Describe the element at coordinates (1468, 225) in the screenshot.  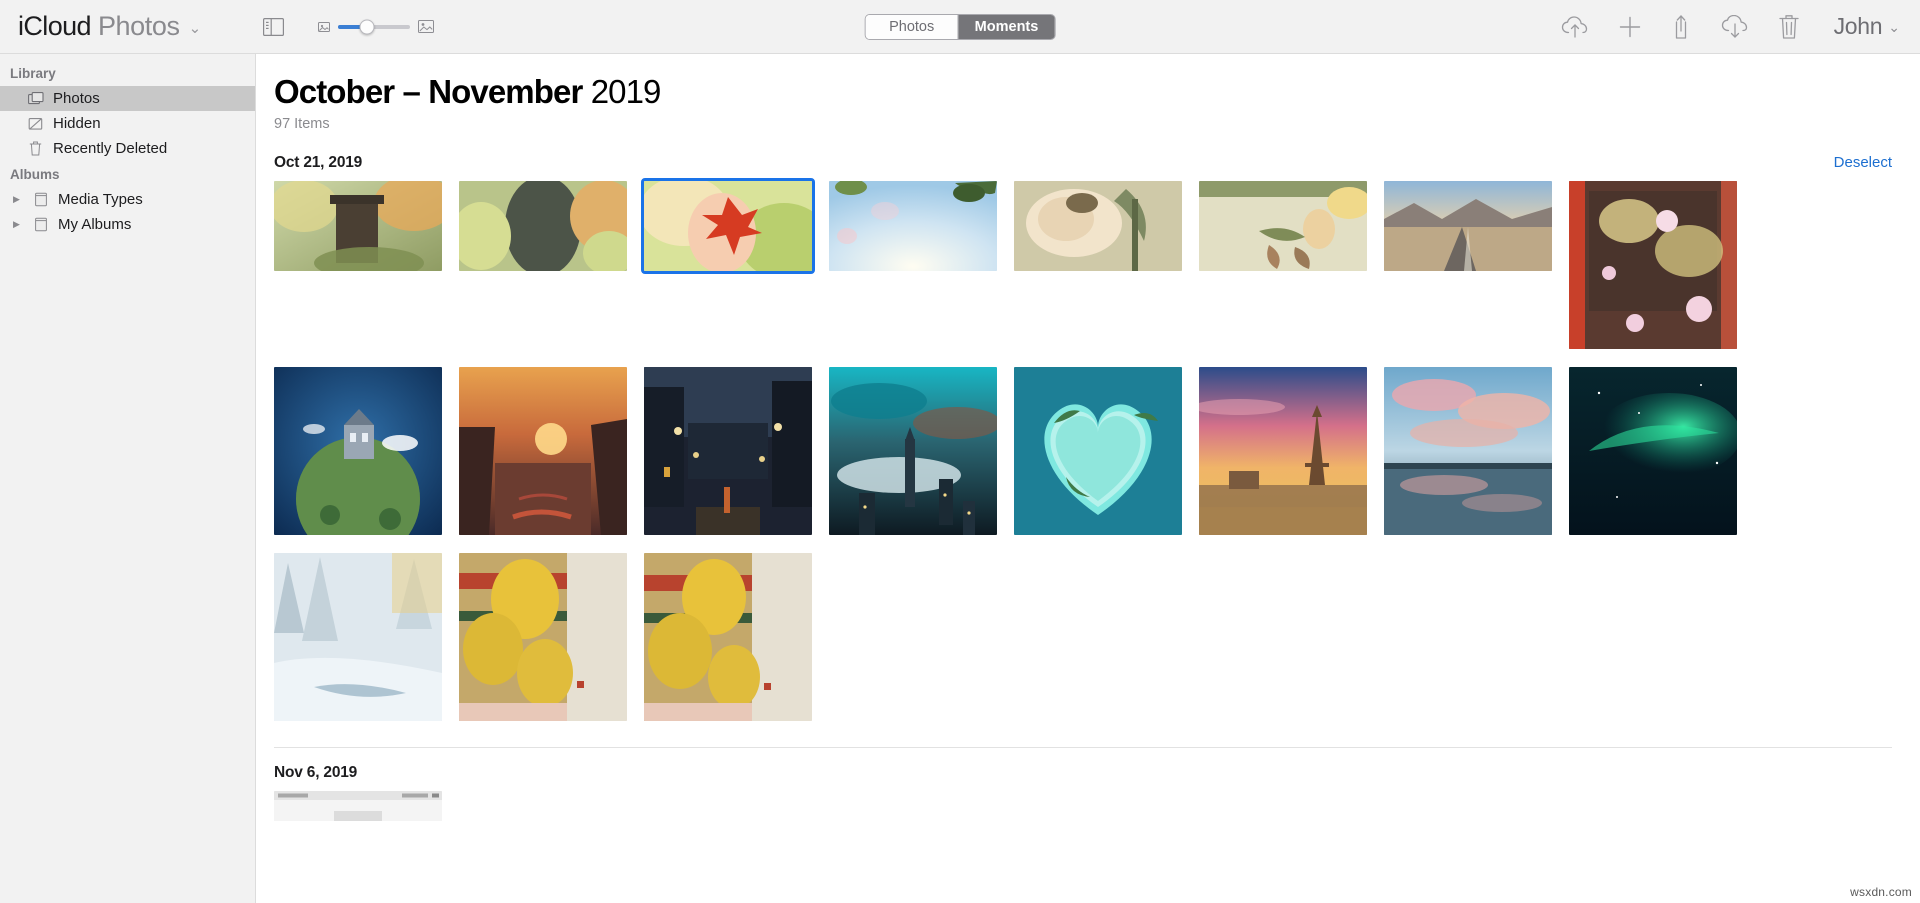
I see `photo-desert-highway-mountains` at that location.